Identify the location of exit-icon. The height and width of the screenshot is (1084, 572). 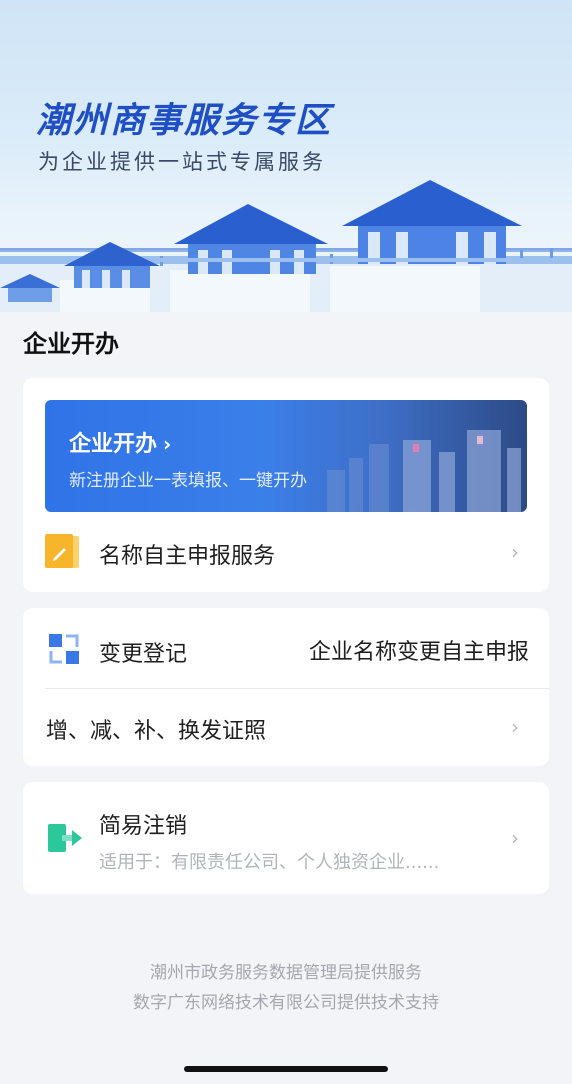
(65, 838).